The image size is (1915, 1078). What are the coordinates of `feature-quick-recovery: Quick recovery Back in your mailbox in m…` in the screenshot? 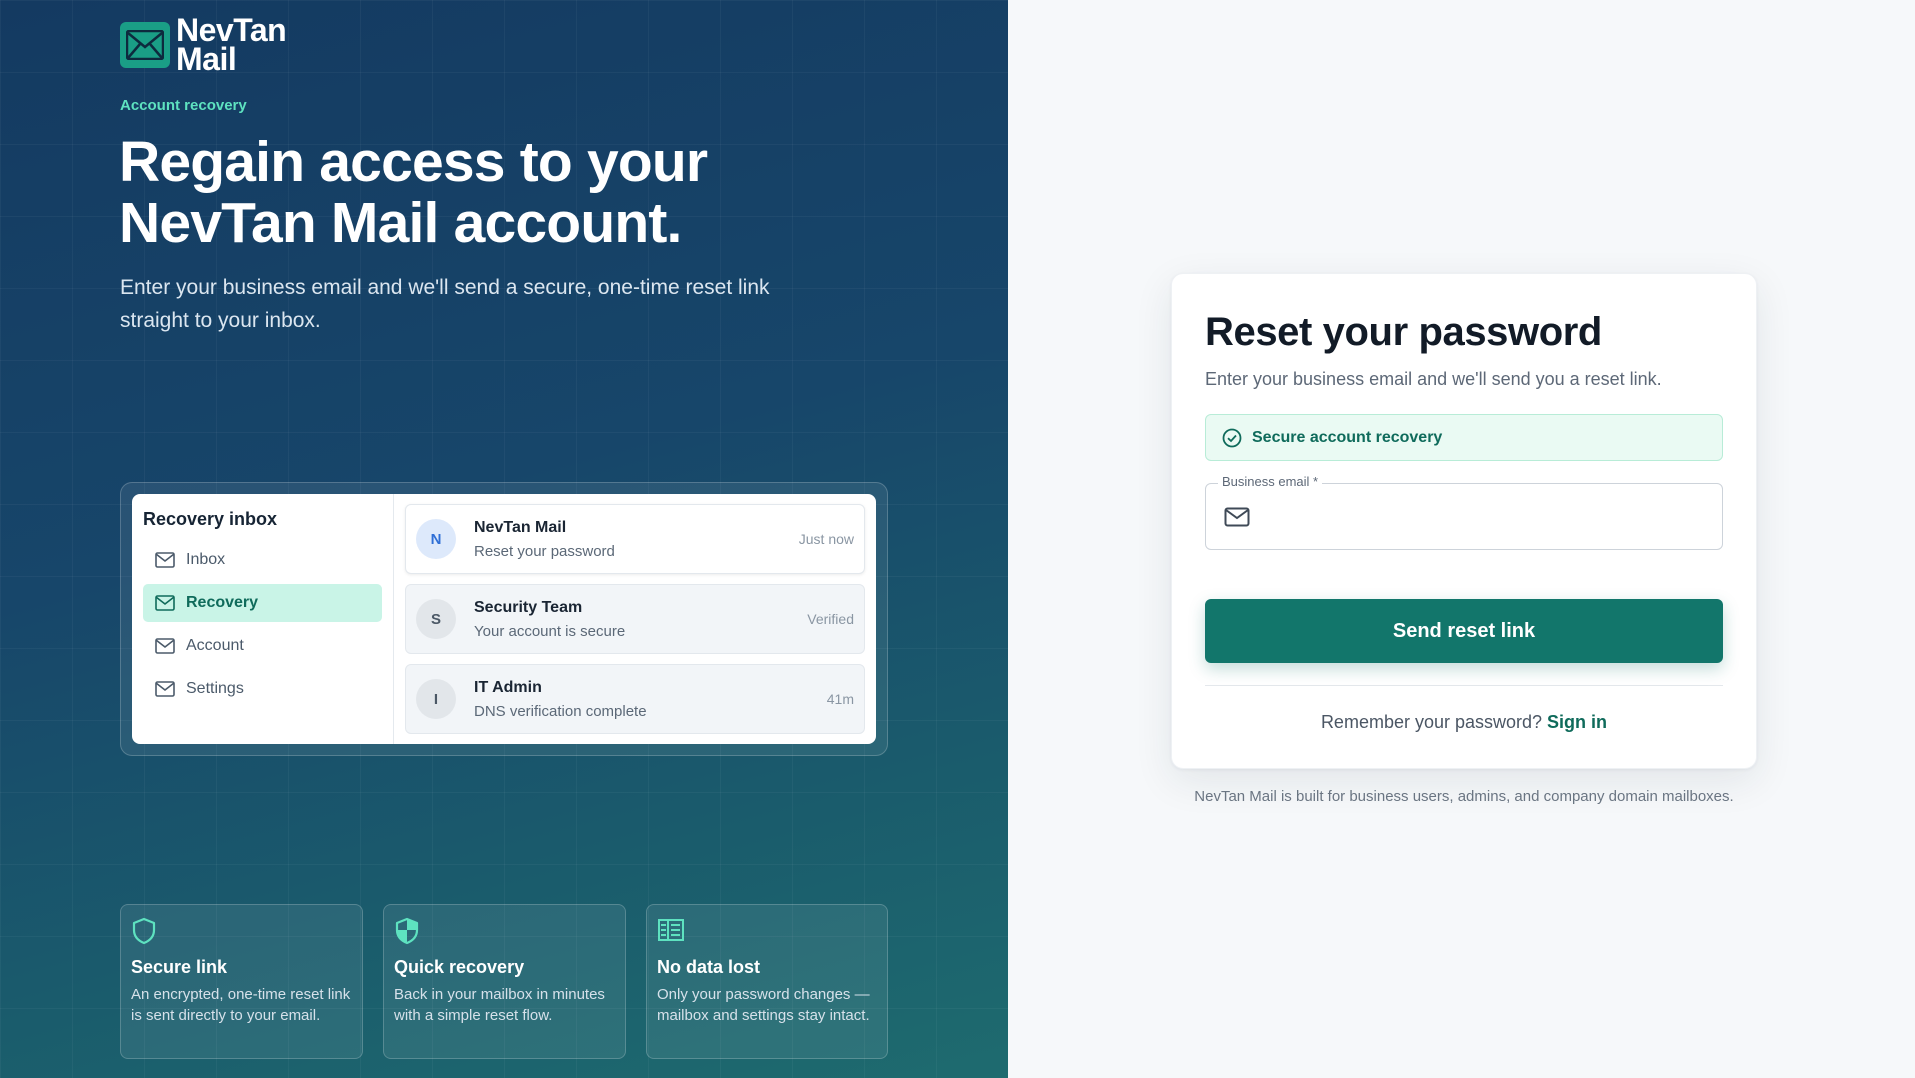 It's located at (504, 981).